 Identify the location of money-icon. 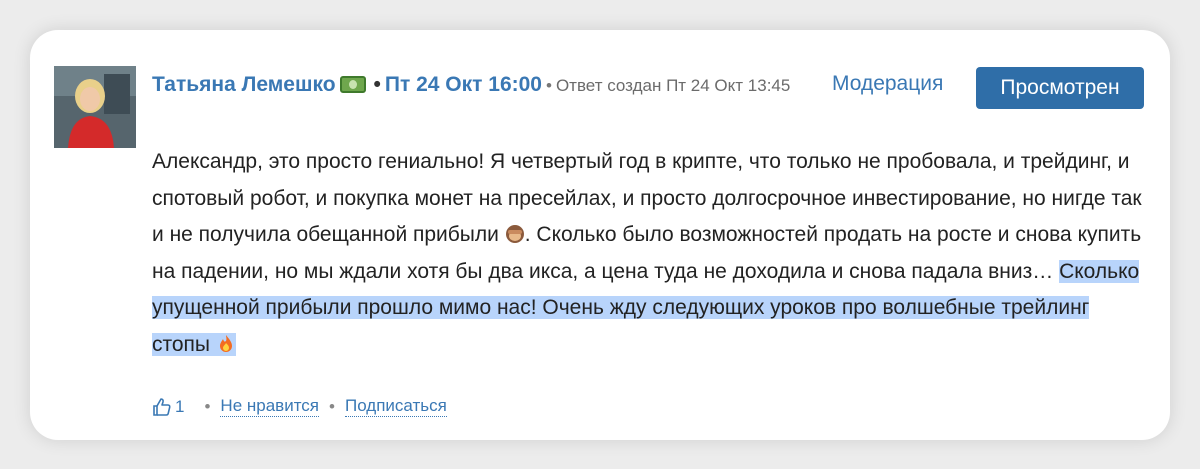
(352, 84).